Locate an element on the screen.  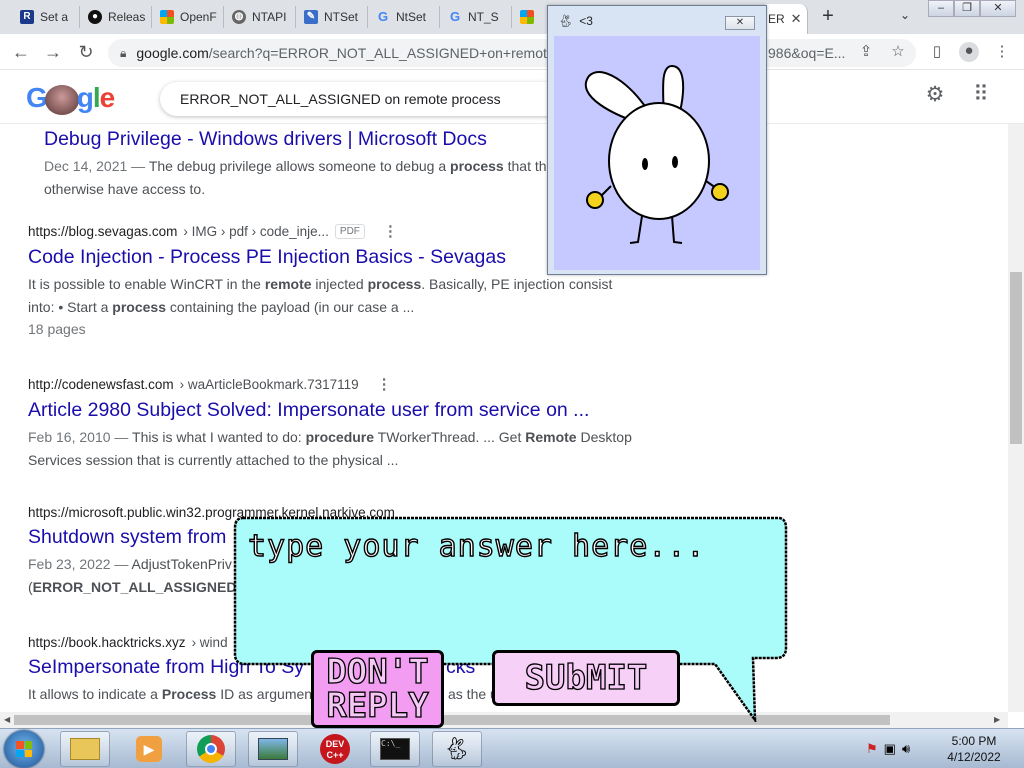
bunny-window: 🐇︎ <3 ✕ is located at coordinates (657, 140).